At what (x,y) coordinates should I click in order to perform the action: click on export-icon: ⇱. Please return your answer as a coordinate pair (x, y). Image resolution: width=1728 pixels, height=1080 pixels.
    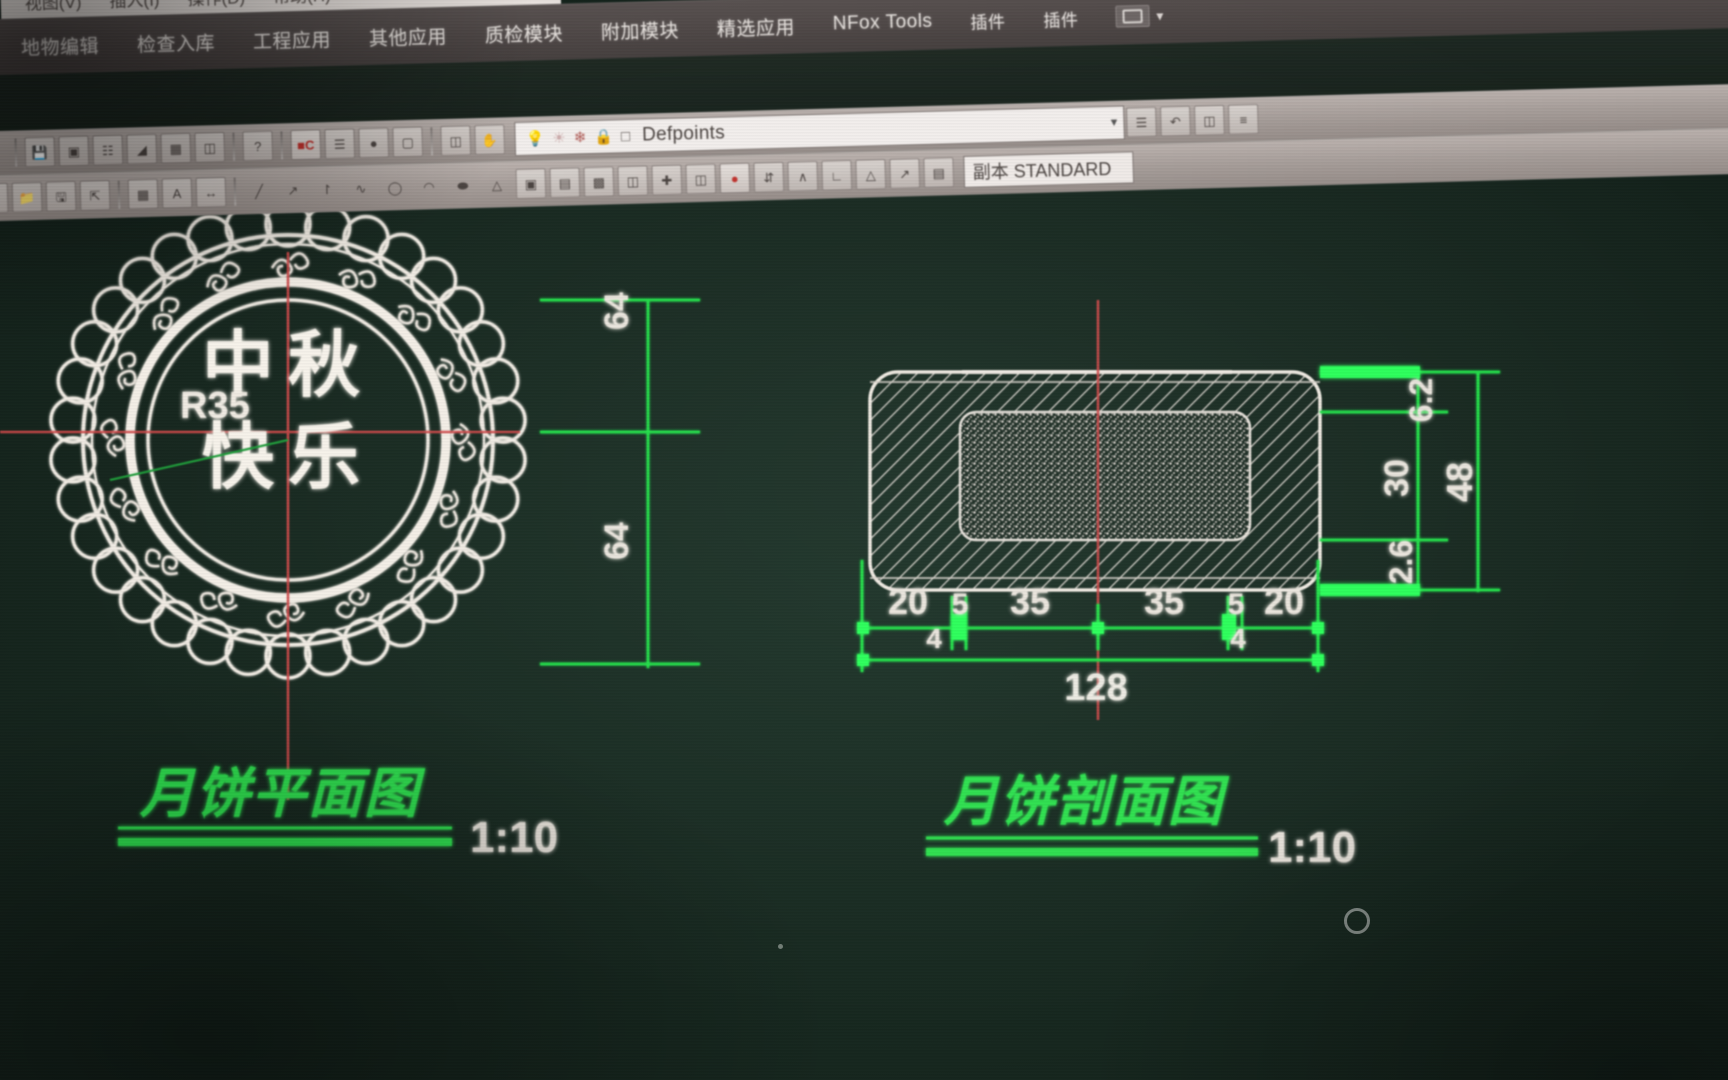
    Looking at the image, I should click on (95, 195).